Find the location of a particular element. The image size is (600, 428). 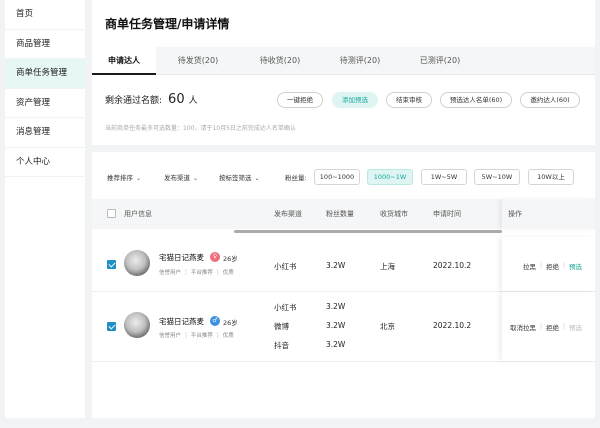

quota-label: 剩余通过名额: is located at coordinates (134, 101).